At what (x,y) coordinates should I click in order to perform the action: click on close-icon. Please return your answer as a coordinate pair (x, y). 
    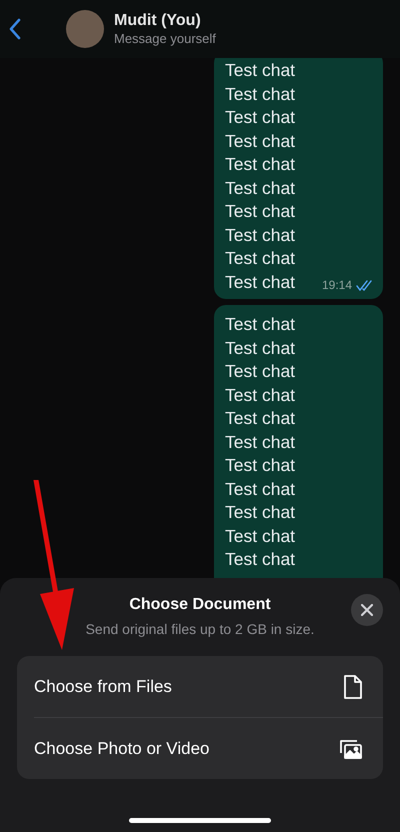
    Looking at the image, I should click on (367, 610).